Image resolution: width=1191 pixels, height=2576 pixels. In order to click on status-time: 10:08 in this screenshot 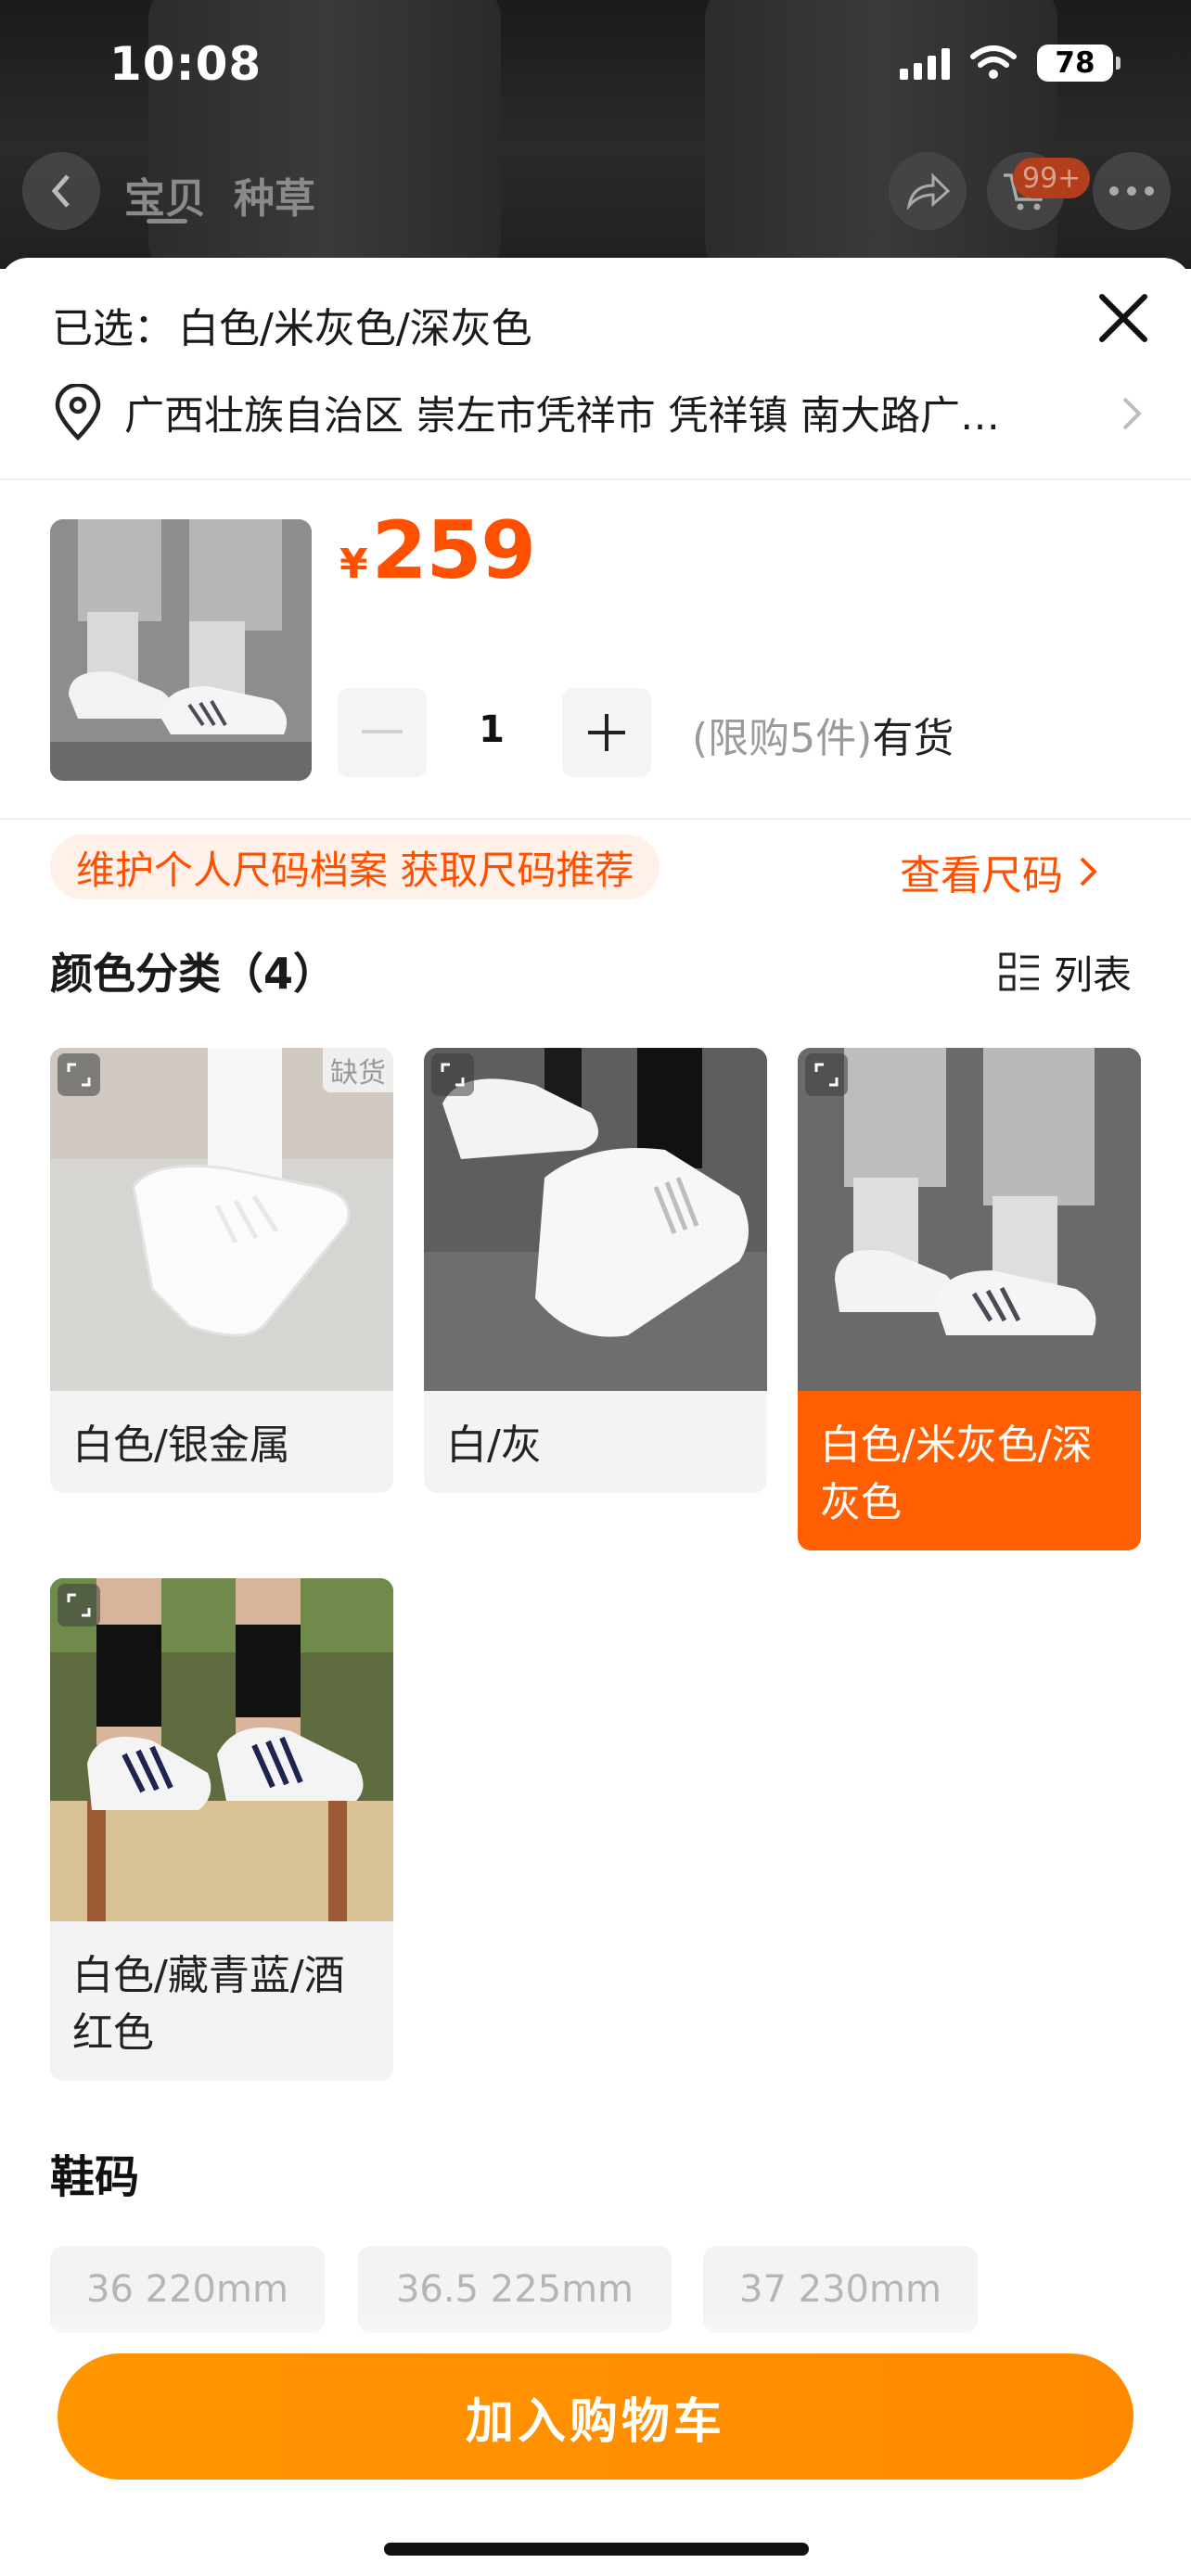, I will do `click(186, 64)`.